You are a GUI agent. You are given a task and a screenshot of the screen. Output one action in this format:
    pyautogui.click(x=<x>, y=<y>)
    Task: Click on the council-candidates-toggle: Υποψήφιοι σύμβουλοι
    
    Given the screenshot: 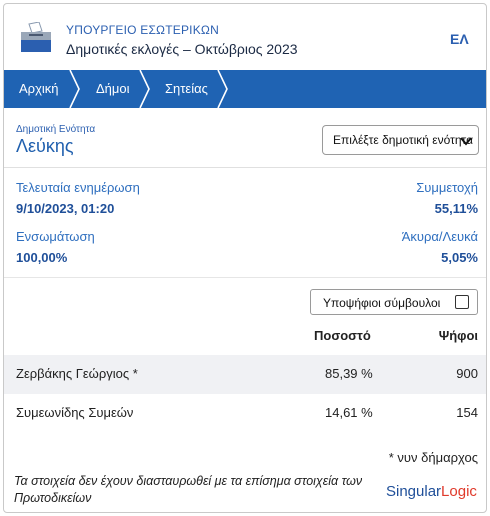 What is the action you would take?
    pyautogui.click(x=394, y=302)
    